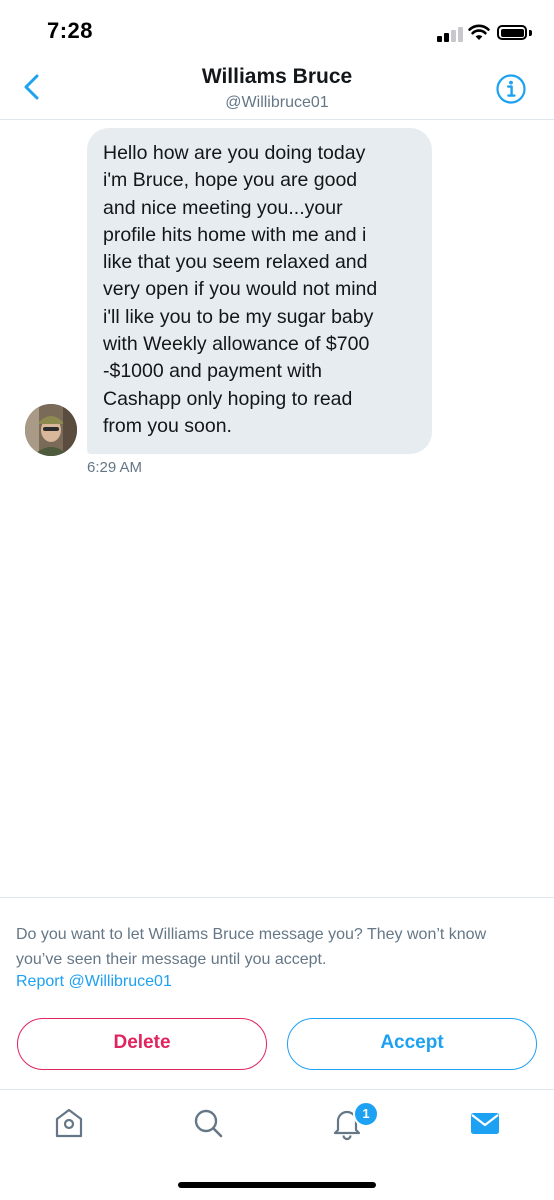 The image size is (554, 1200). What do you see at coordinates (142, 1044) in the screenshot?
I see `delete-button: Delete` at bounding box center [142, 1044].